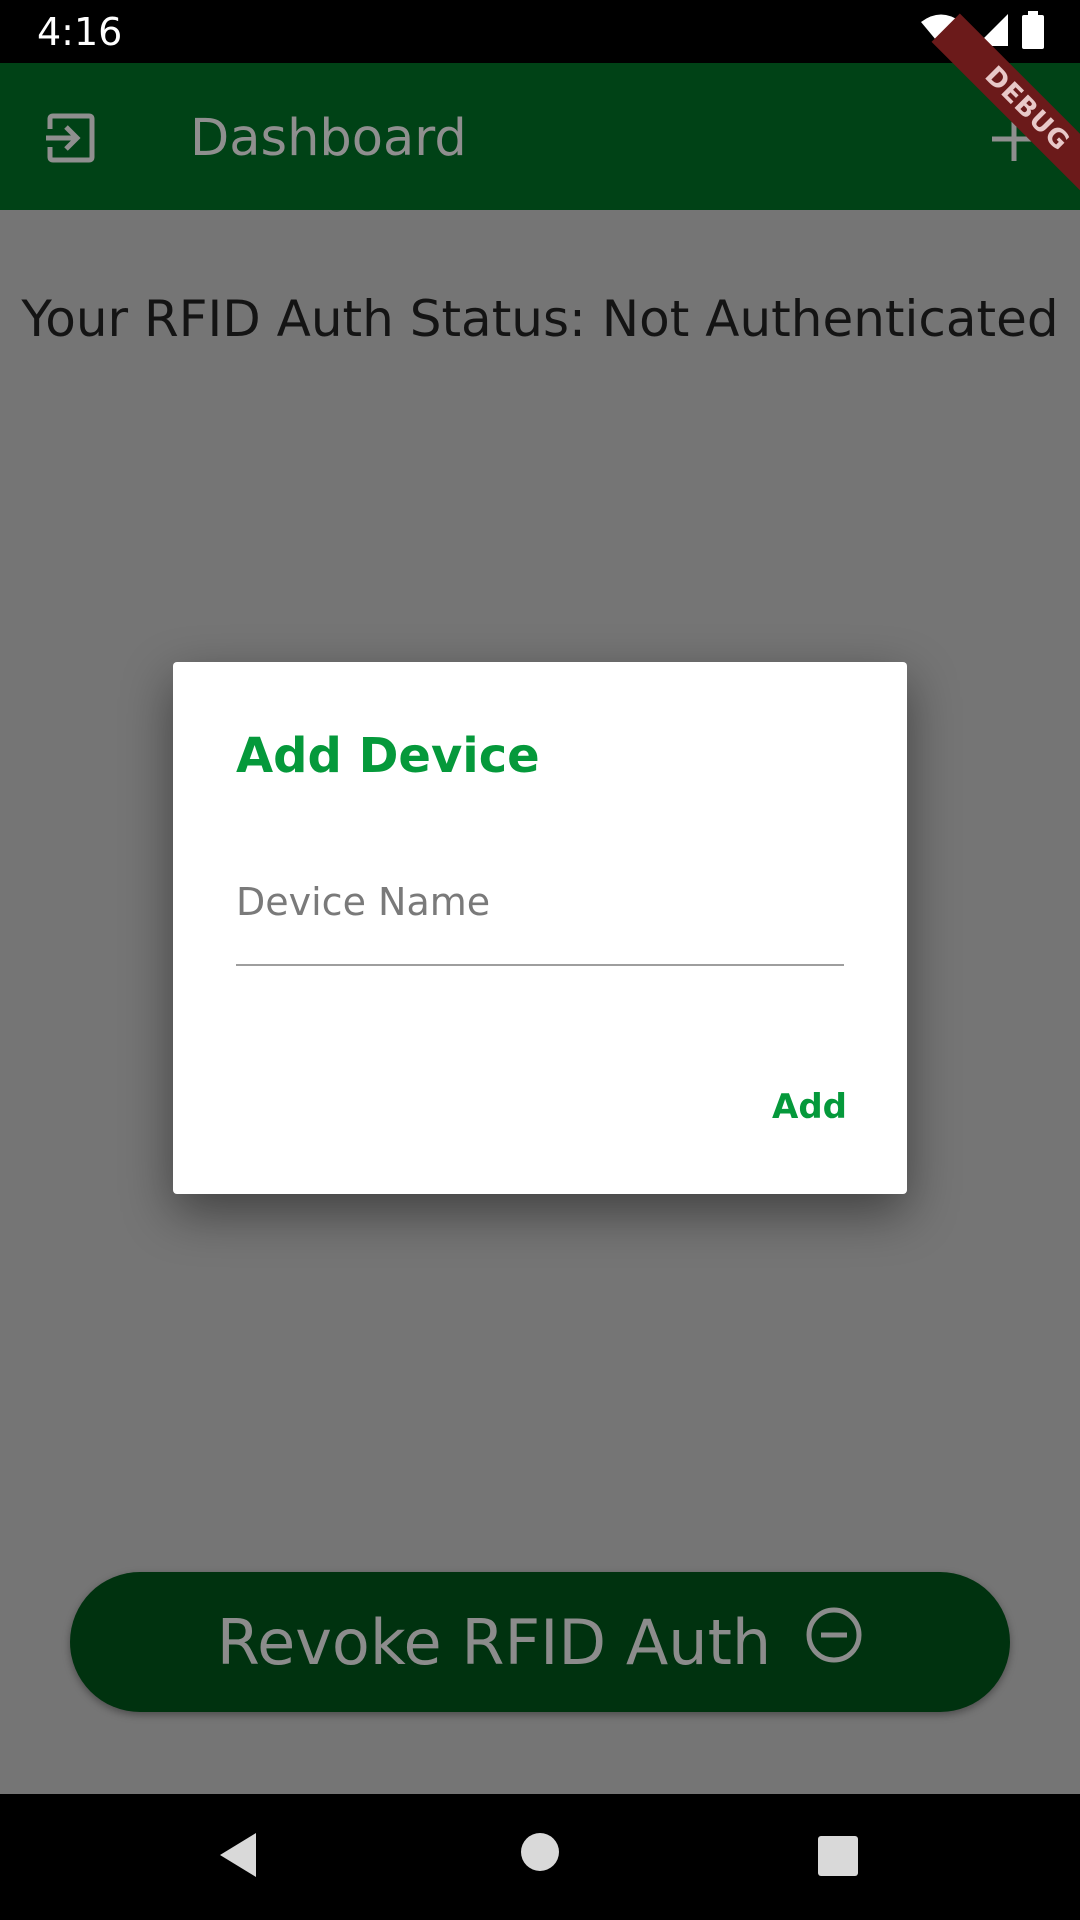 The image size is (1080, 1920). I want to click on minus-circle-icon, so click(834, 1642).